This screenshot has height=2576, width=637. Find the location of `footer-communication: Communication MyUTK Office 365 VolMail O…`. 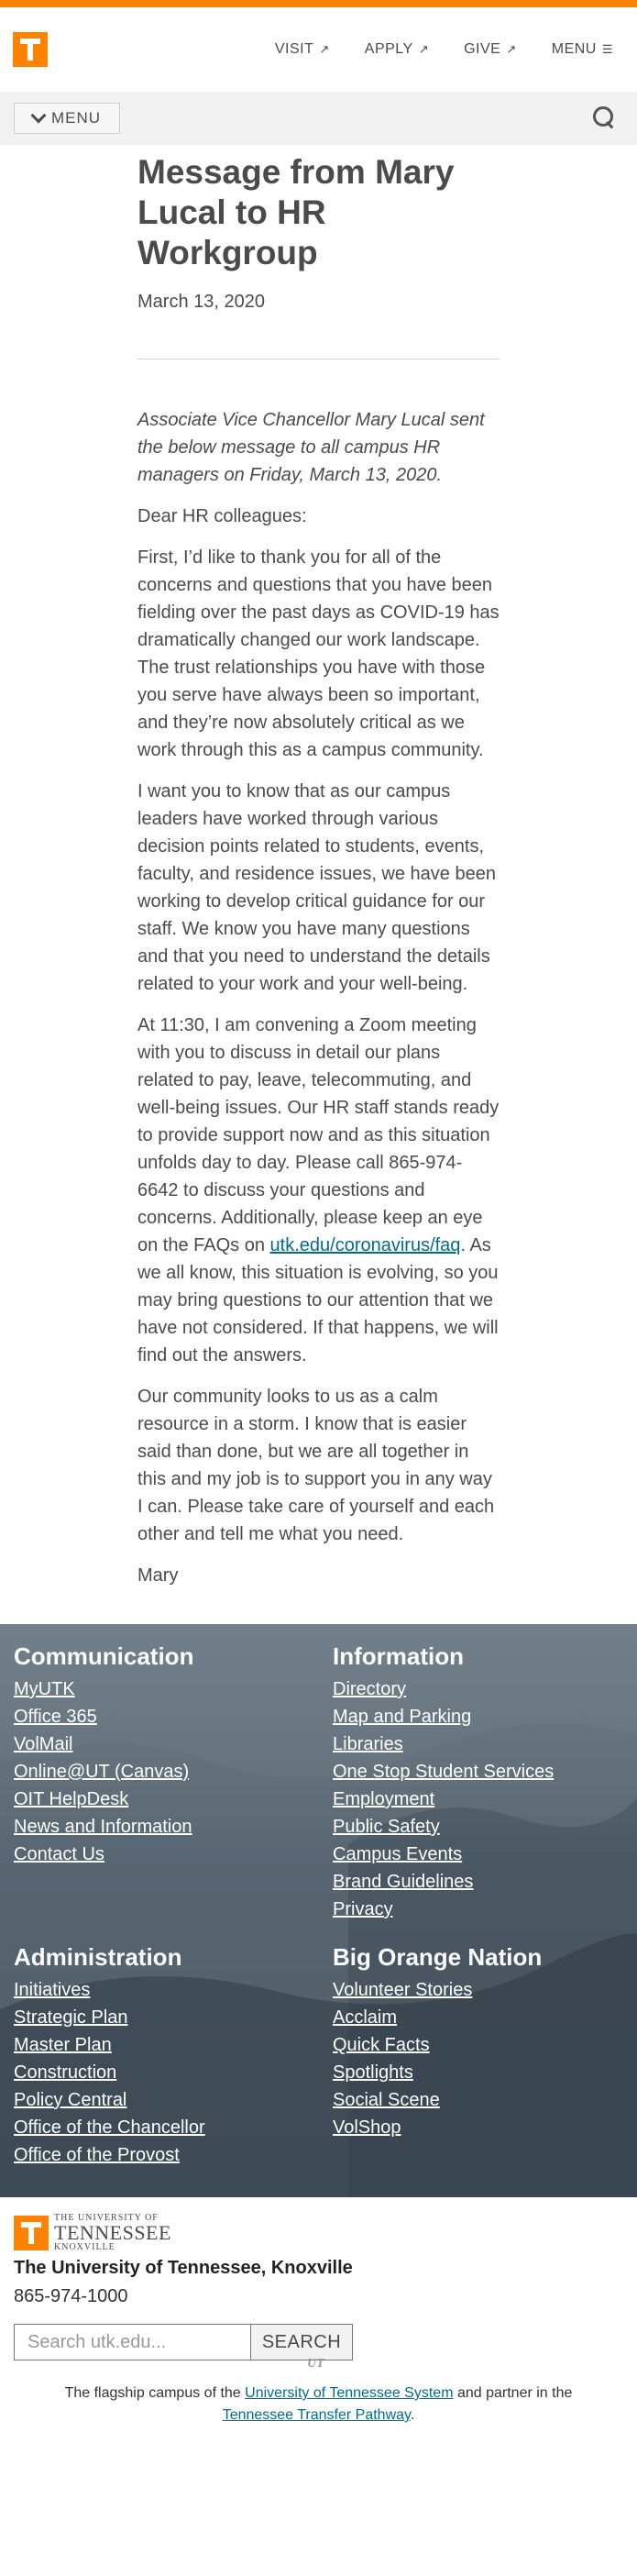

footer-communication: Communication MyUTK Office 365 VolMail O… is located at coordinates (173, 1783).